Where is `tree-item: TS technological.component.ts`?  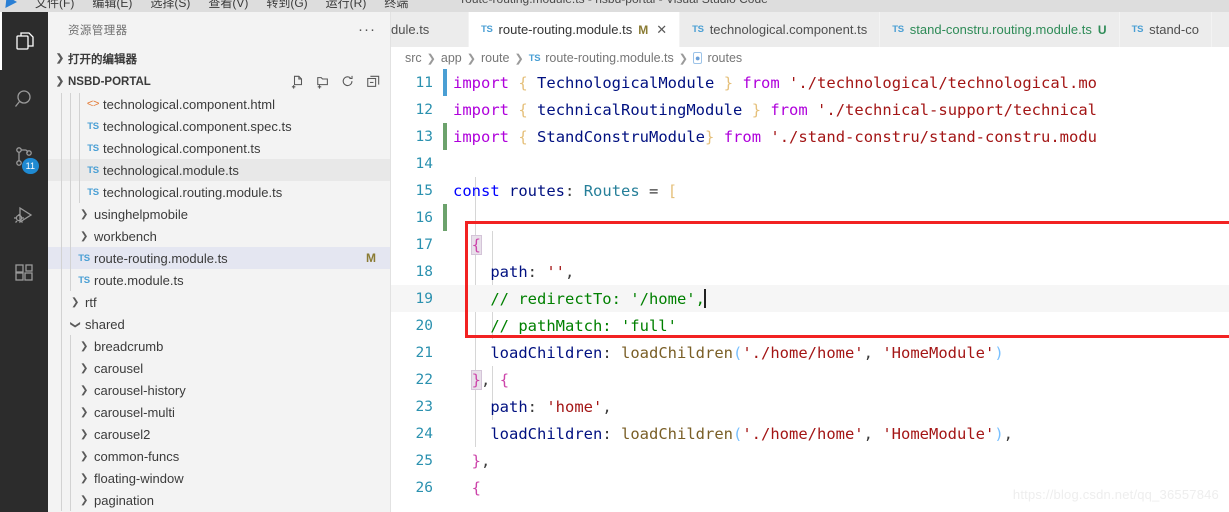 tree-item: TS technological.component.ts is located at coordinates (219, 148).